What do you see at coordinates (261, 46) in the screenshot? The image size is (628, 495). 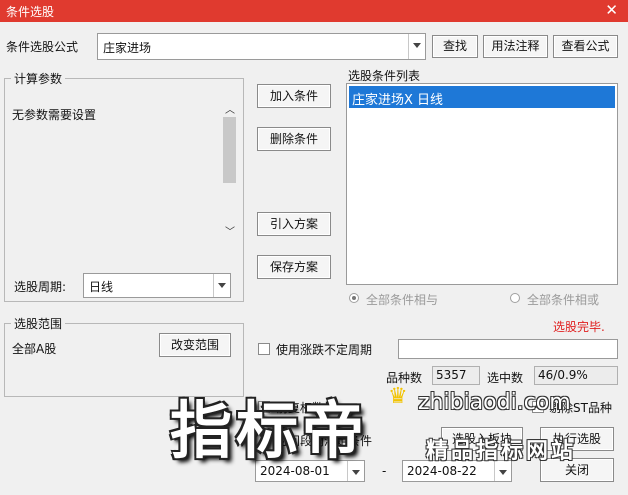 I see `formula-dropdown: 庄家进场` at bounding box center [261, 46].